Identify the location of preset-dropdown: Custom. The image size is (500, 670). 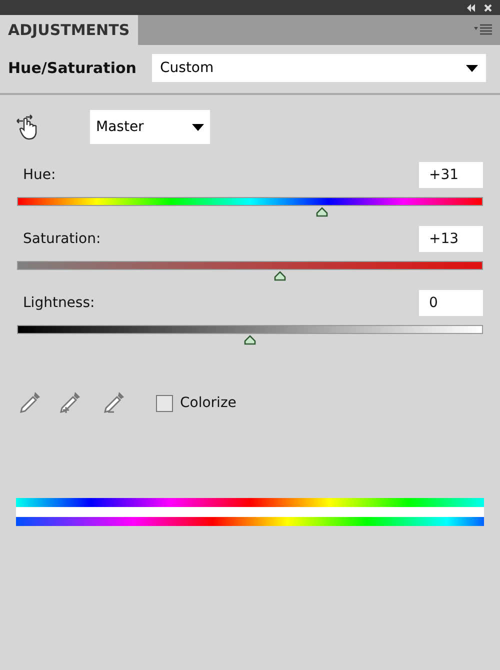
(319, 68).